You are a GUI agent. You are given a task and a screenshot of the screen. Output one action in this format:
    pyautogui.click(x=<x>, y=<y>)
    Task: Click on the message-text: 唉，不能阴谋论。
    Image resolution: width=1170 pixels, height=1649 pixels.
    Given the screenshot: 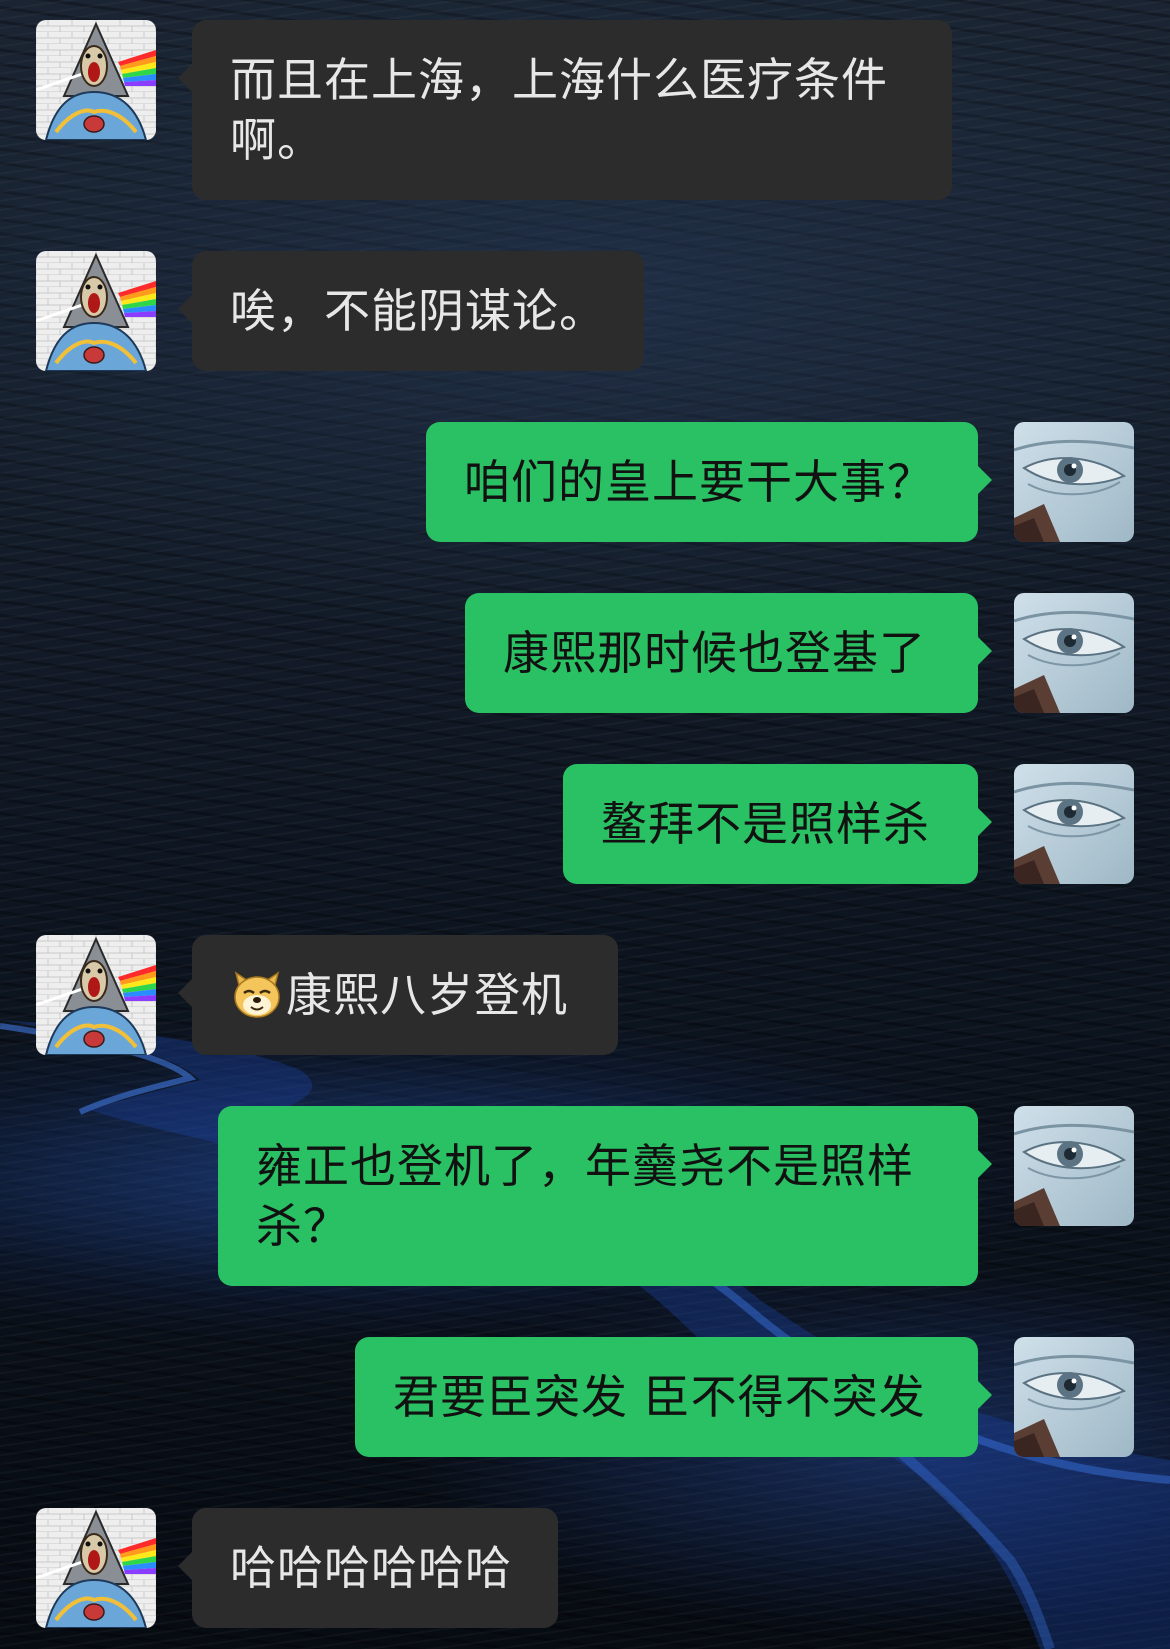 What is the action you would take?
    pyautogui.click(x=418, y=311)
    